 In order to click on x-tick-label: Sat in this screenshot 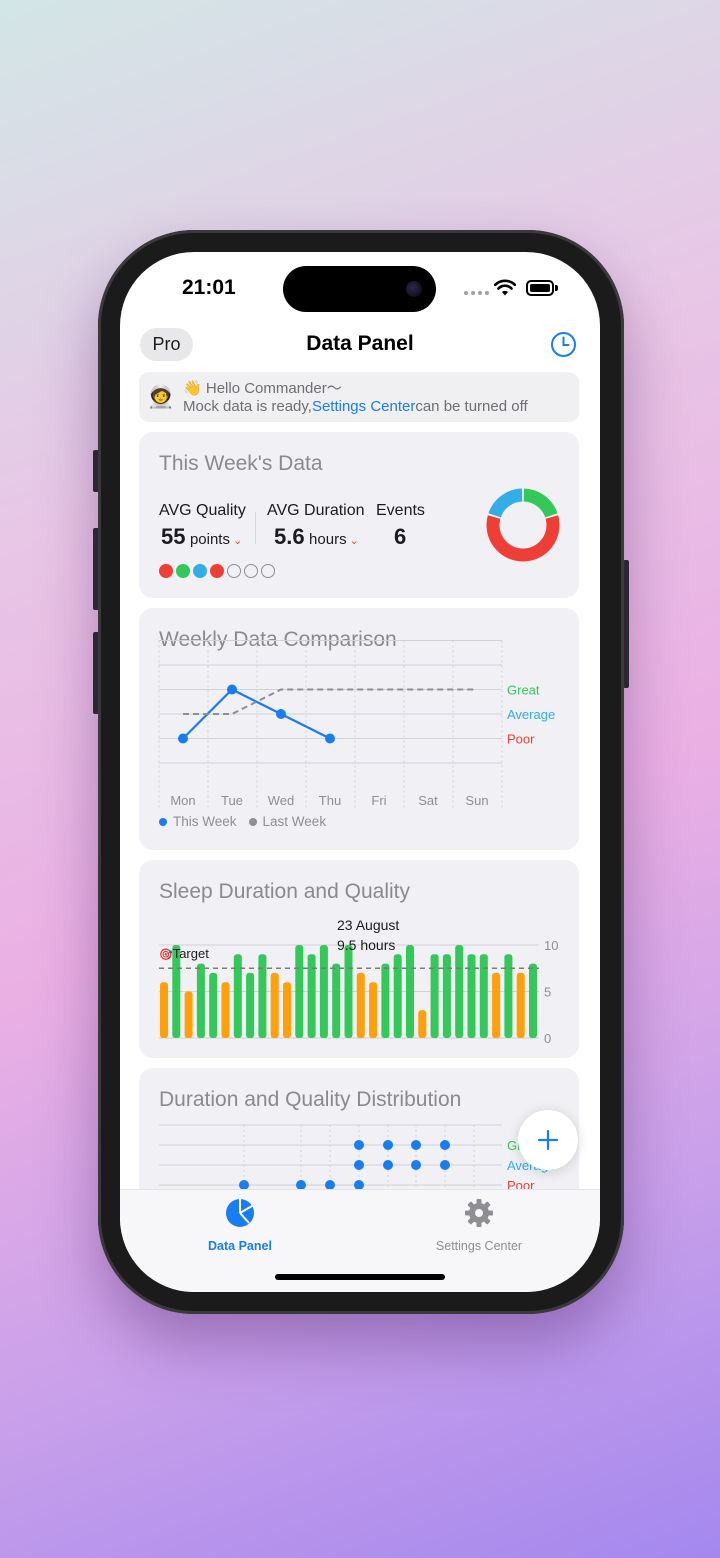, I will do `click(428, 800)`.